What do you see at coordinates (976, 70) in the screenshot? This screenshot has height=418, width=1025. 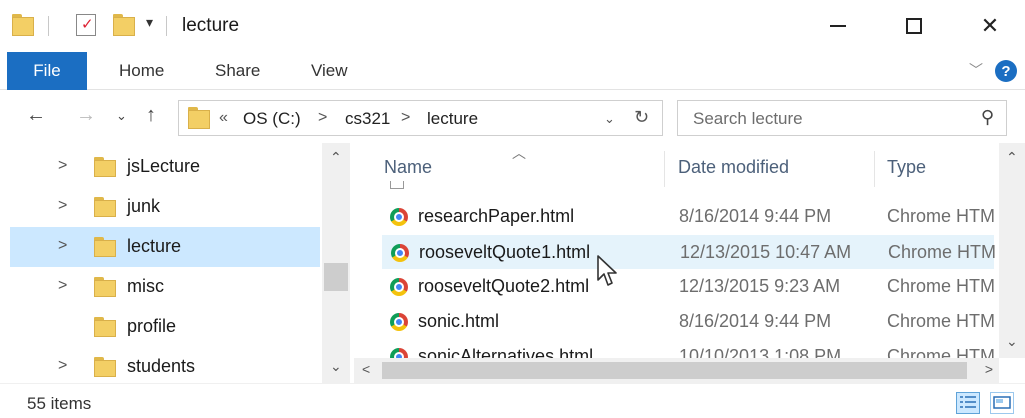 I see `expand-ribbon-chevron-icon: ﹀` at bounding box center [976, 70].